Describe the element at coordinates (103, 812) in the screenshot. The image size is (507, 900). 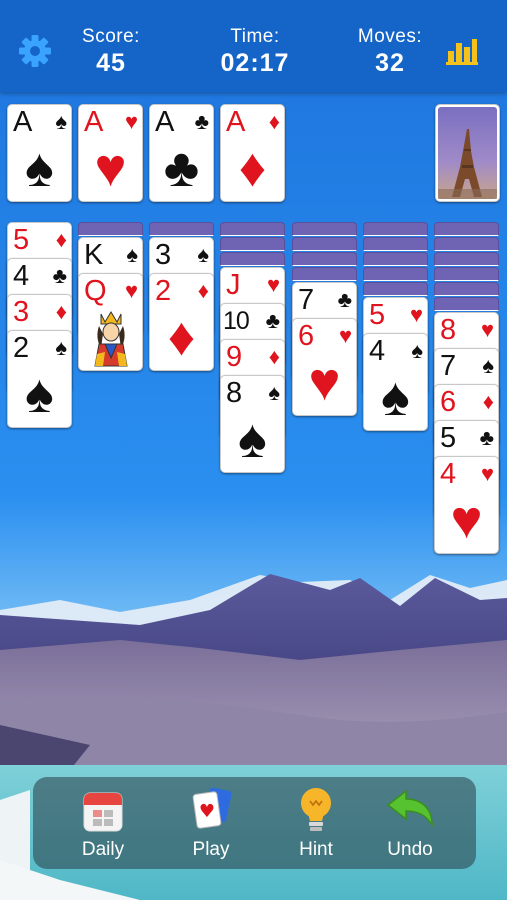
I see `calendar-icon` at that location.